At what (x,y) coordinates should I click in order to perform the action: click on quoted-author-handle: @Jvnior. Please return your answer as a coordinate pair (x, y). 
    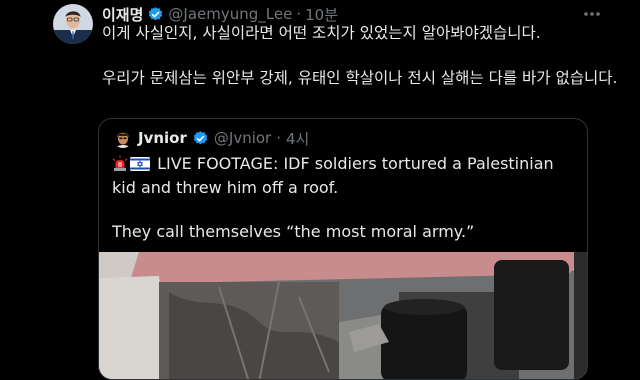
    Looking at the image, I should click on (242, 138).